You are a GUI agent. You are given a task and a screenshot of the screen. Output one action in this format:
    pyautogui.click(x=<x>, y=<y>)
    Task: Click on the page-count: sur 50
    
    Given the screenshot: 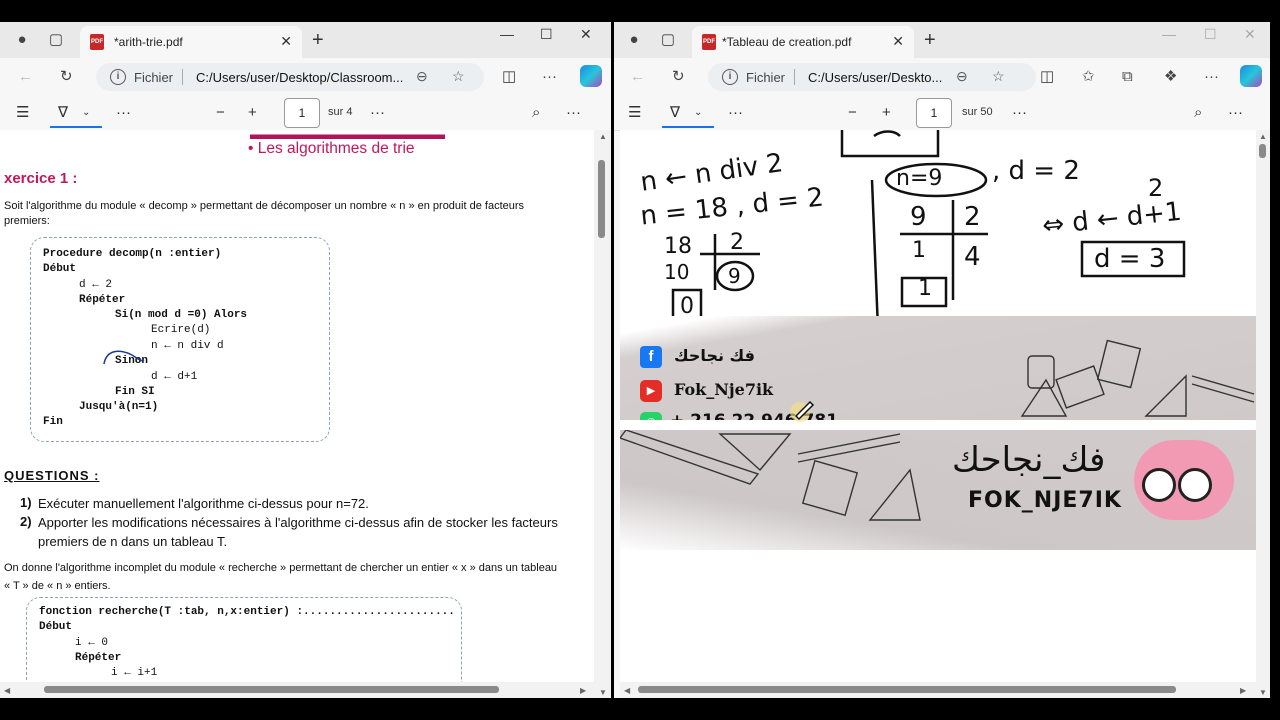 What is the action you would take?
    pyautogui.click(x=977, y=112)
    